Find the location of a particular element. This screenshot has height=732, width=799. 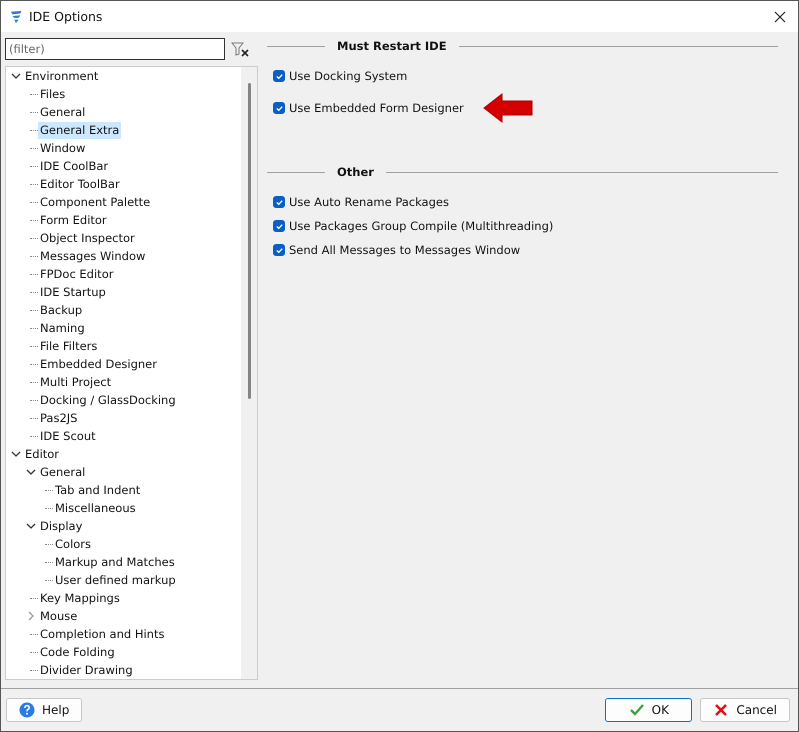

ok-button: OK is located at coordinates (648, 710).